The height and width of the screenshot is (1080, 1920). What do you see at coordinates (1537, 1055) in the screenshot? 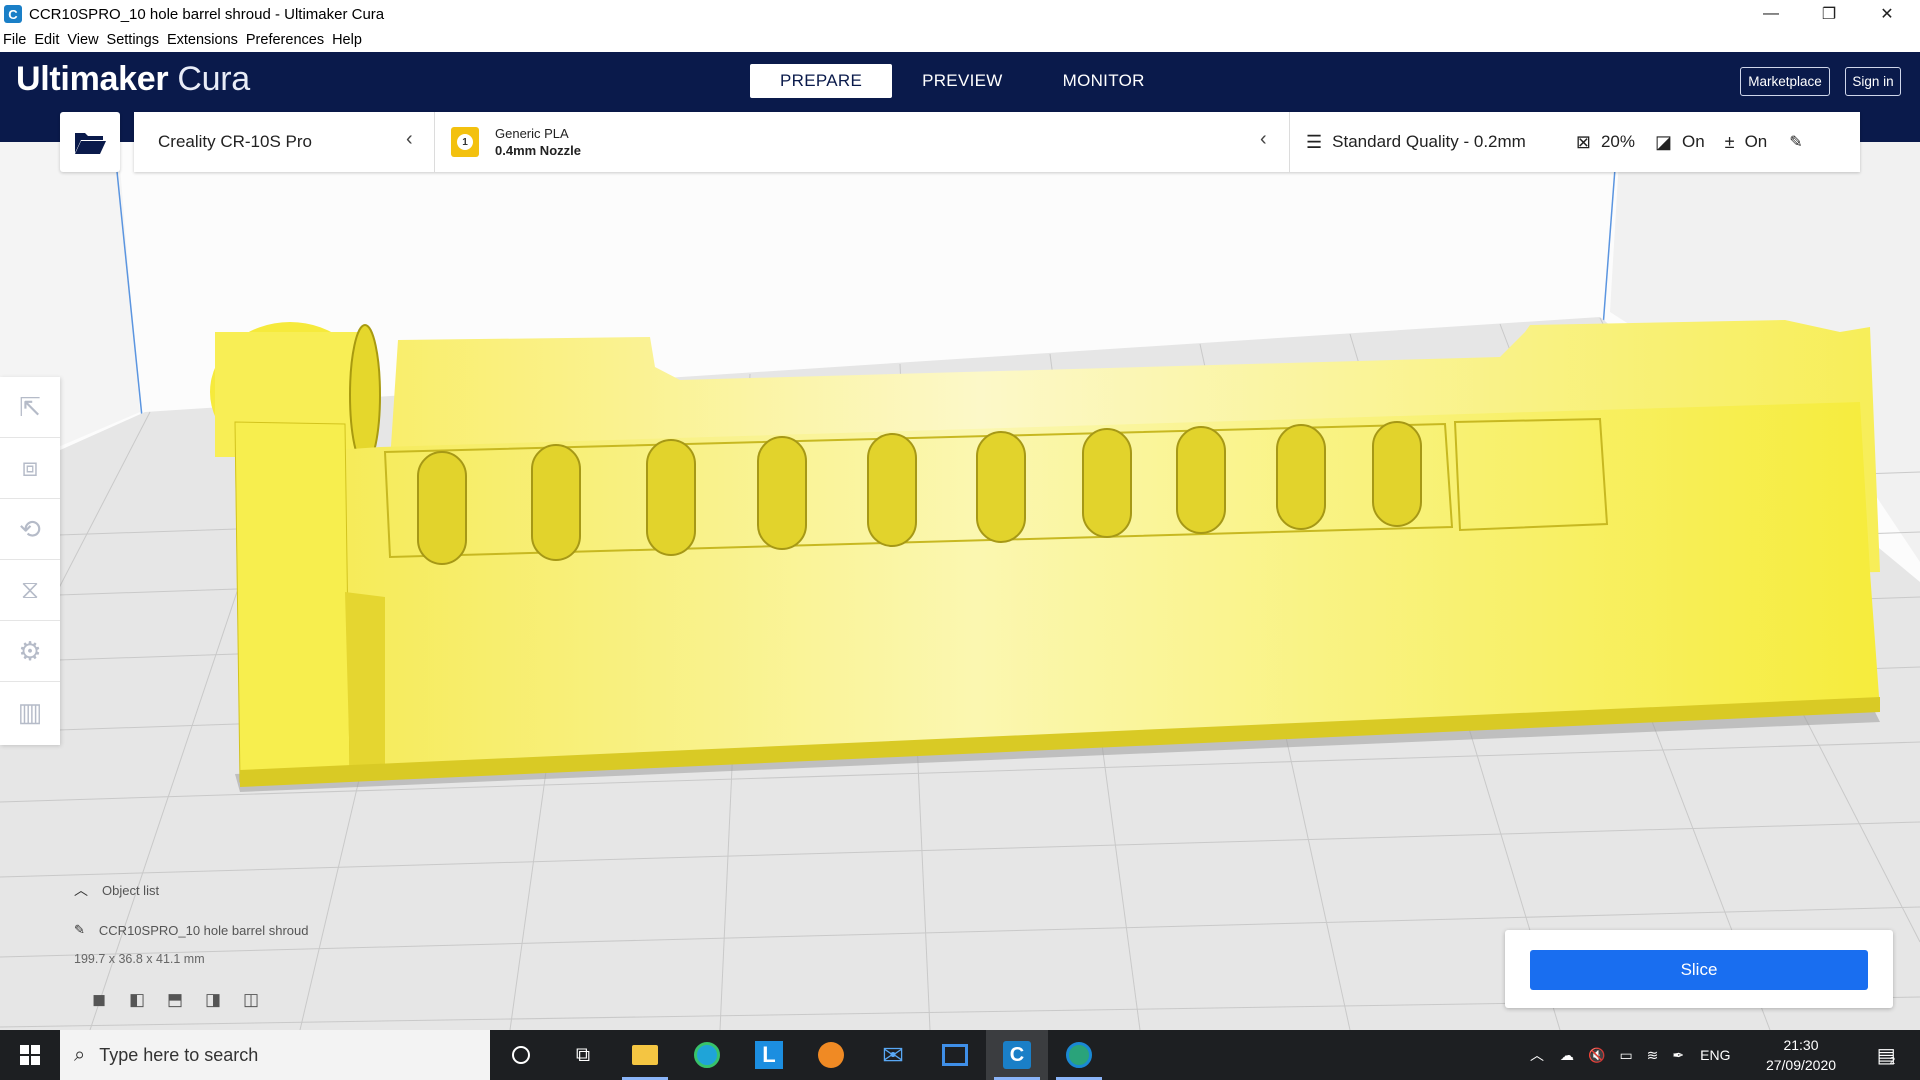
I see `show-hidden-icons-icon: ︿` at bounding box center [1537, 1055].